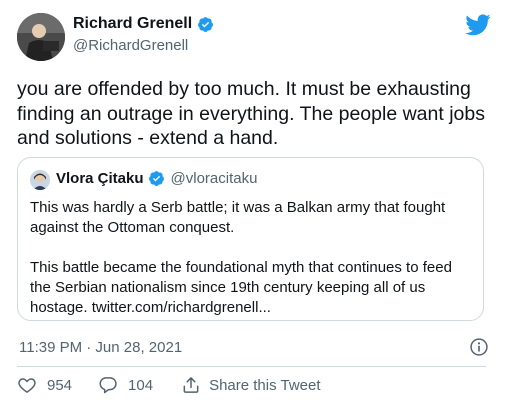 This screenshot has width=505, height=402. What do you see at coordinates (251, 366) in the screenshot?
I see `divider` at bounding box center [251, 366].